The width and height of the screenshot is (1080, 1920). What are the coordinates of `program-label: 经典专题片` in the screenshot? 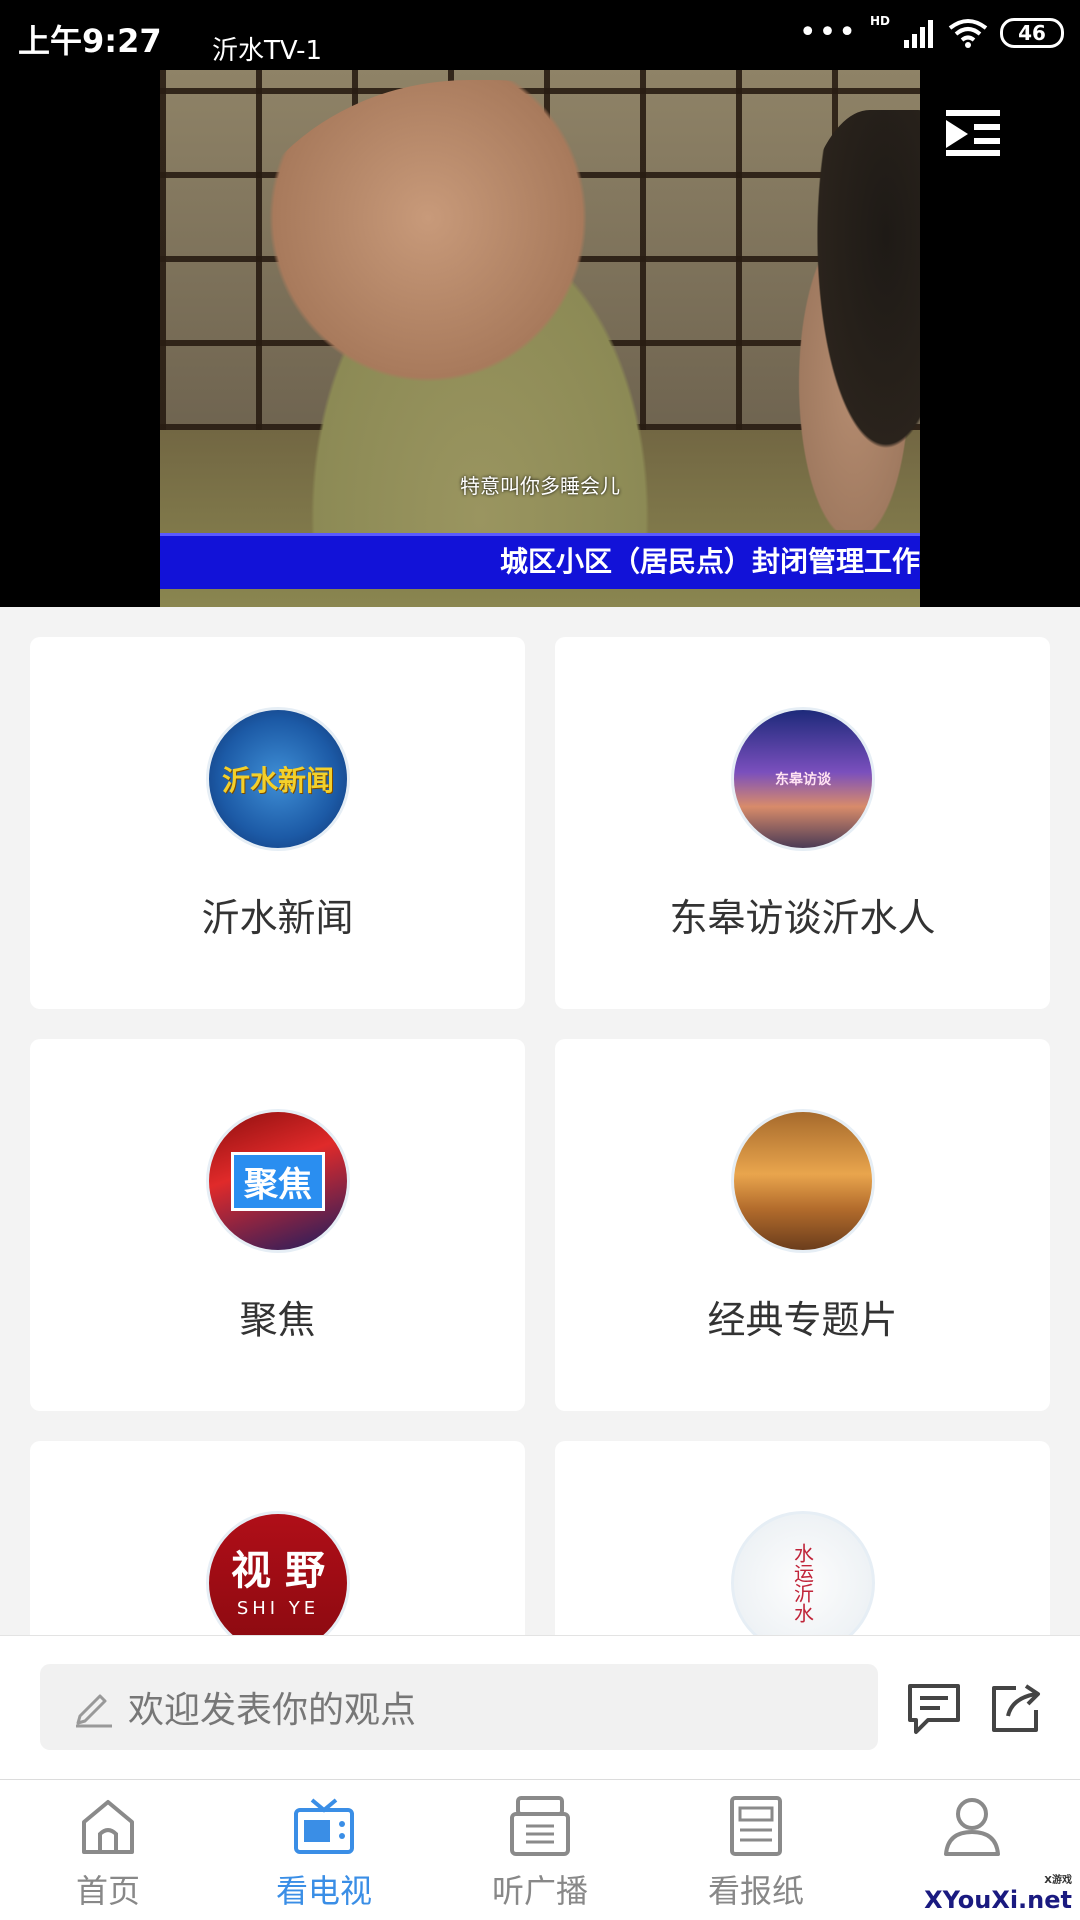 It's located at (802, 1320).